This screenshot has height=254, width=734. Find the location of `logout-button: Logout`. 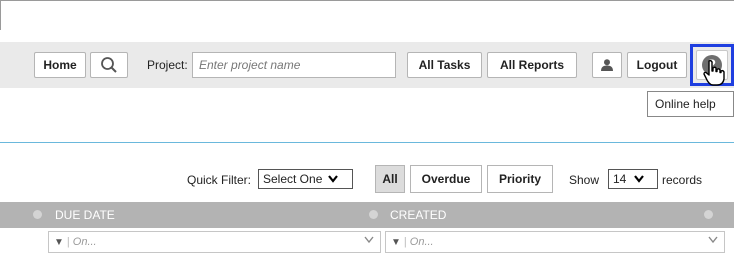

logout-button: Logout is located at coordinates (657, 65).